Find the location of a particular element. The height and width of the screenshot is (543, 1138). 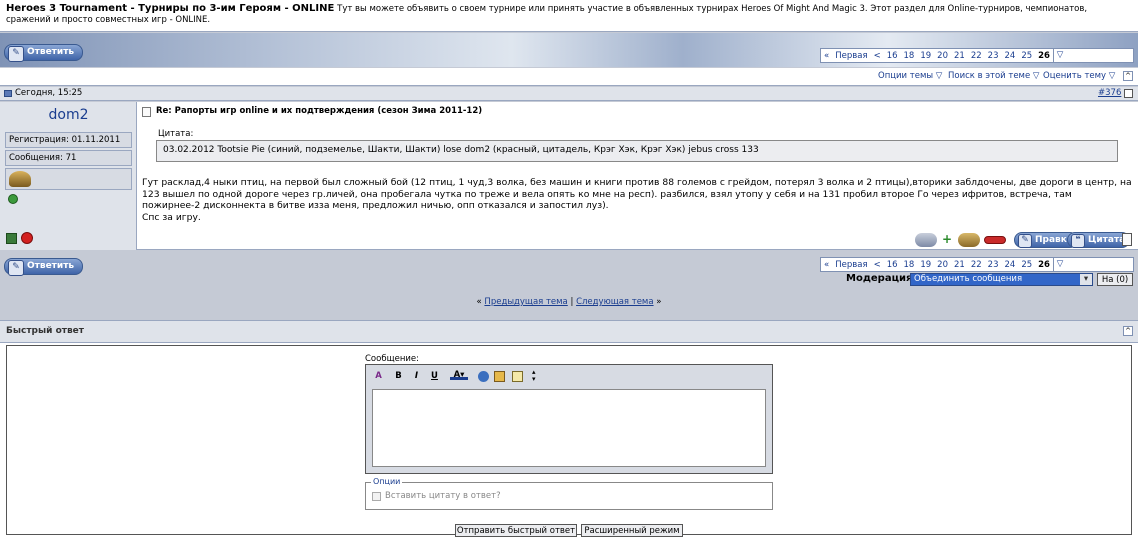

moderation-select: Объединить сообщения ▾ is located at coordinates (1001, 279).